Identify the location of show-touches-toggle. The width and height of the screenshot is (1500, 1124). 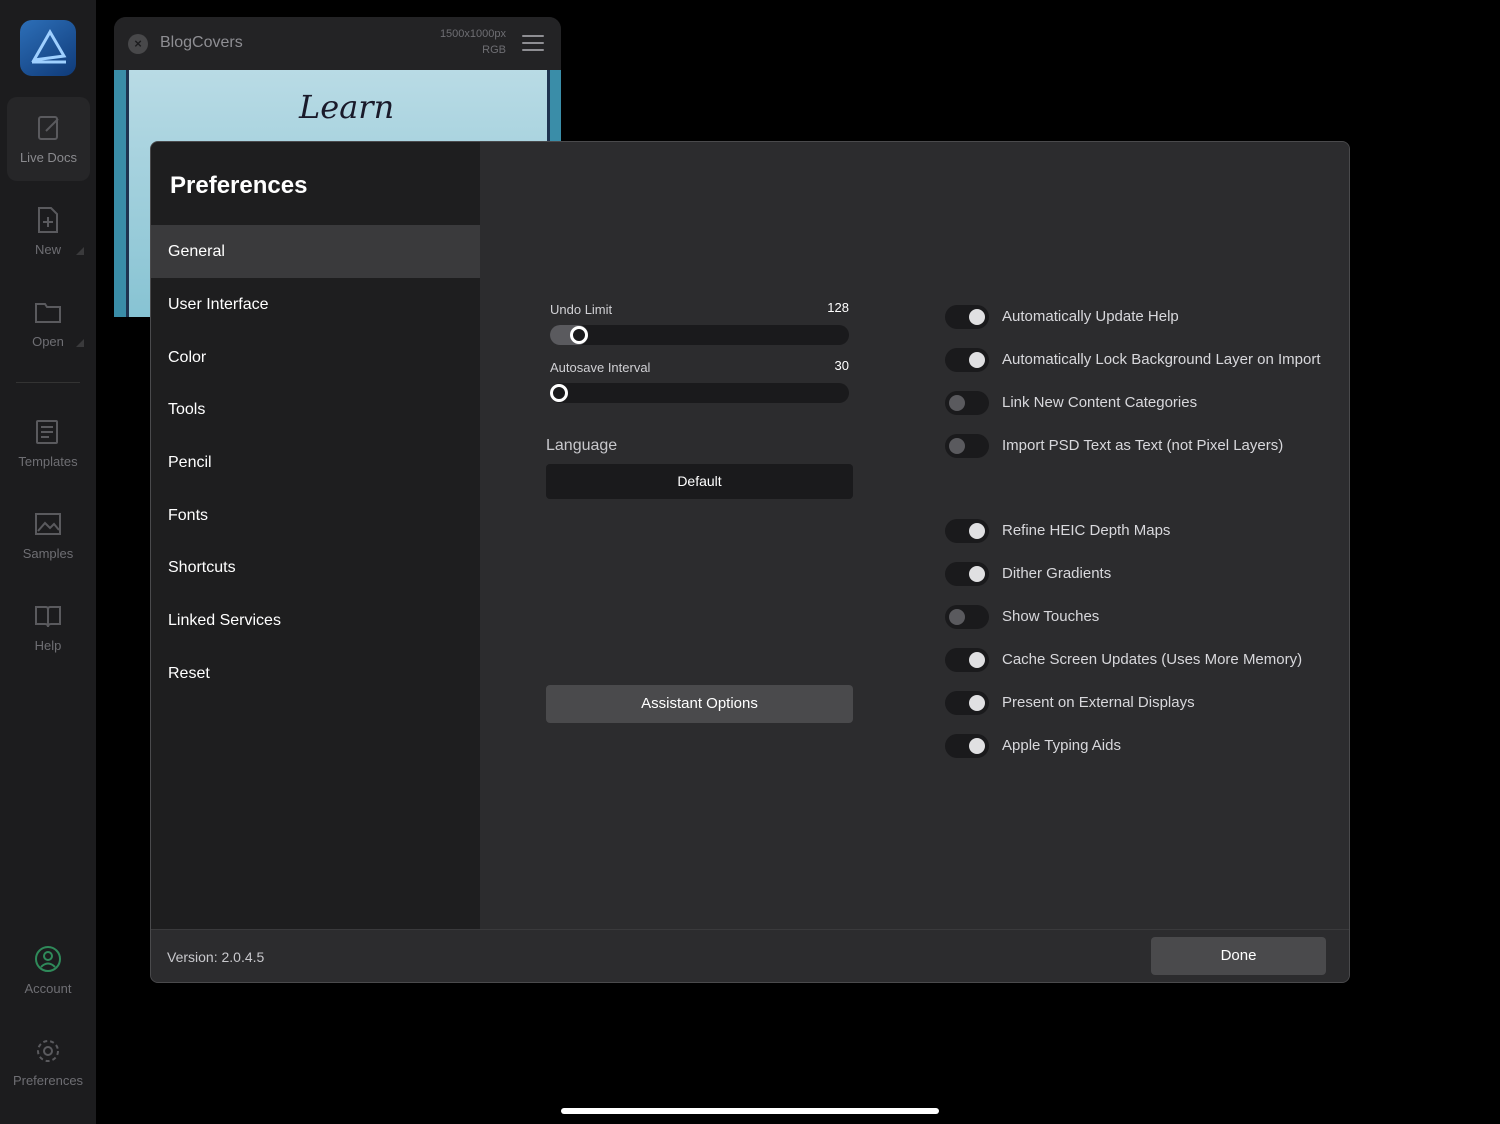
(967, 617).